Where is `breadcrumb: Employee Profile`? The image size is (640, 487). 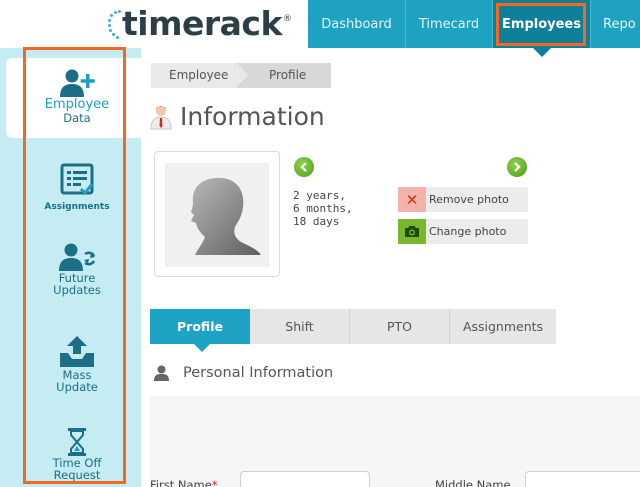
breadcrumb: Employee Profile is located at coordinates (241, 75).